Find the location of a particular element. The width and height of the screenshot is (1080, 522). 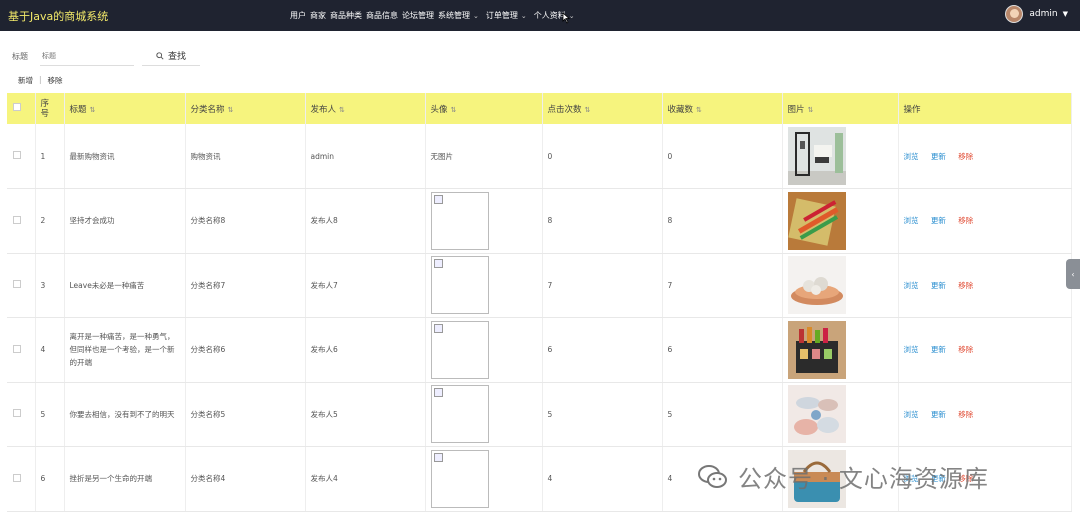

avatar is located at coordinates (1014, 14).